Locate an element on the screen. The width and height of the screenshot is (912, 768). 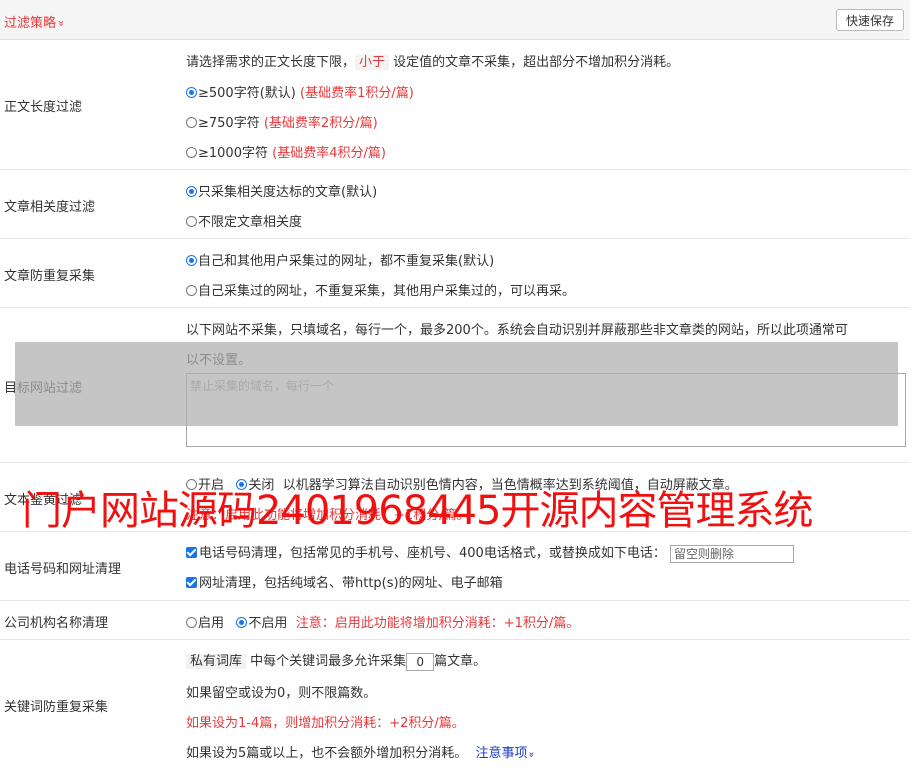
length-option-1000: ≥1000字符 (基础费率4积分/篇) is located at coordinates (286, 151).